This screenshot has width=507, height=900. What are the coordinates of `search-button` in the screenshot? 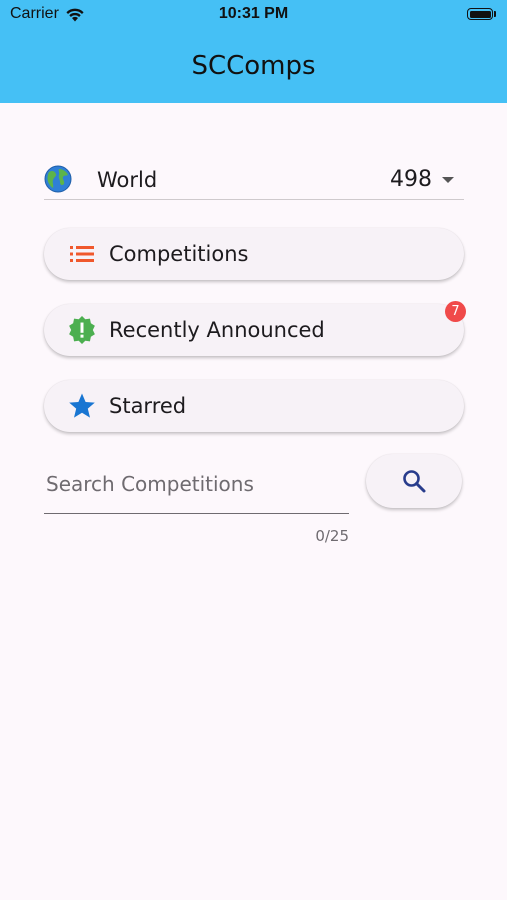 It's located at (414, 481).